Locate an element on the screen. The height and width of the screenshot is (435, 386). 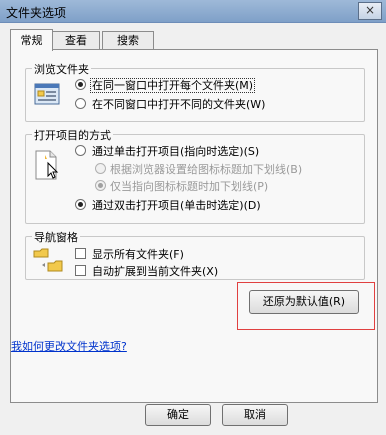
radio-same-window is located at coordinates (80, 84).